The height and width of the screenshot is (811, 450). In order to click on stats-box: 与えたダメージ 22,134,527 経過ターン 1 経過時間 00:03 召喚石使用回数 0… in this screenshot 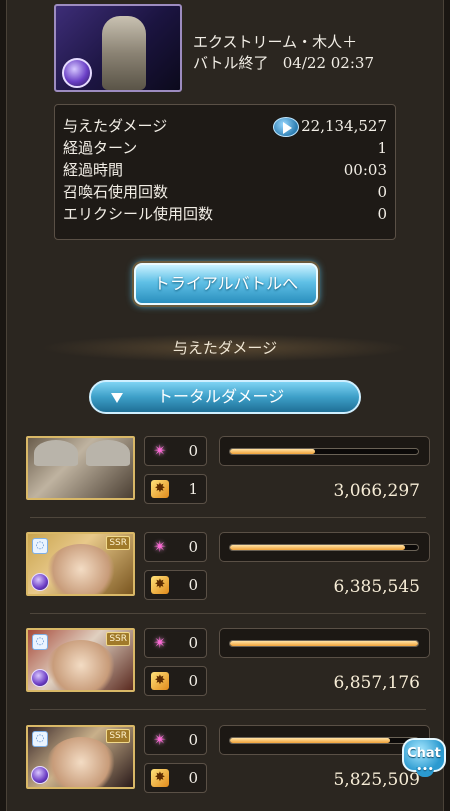, I will do `click(225, 172)`.